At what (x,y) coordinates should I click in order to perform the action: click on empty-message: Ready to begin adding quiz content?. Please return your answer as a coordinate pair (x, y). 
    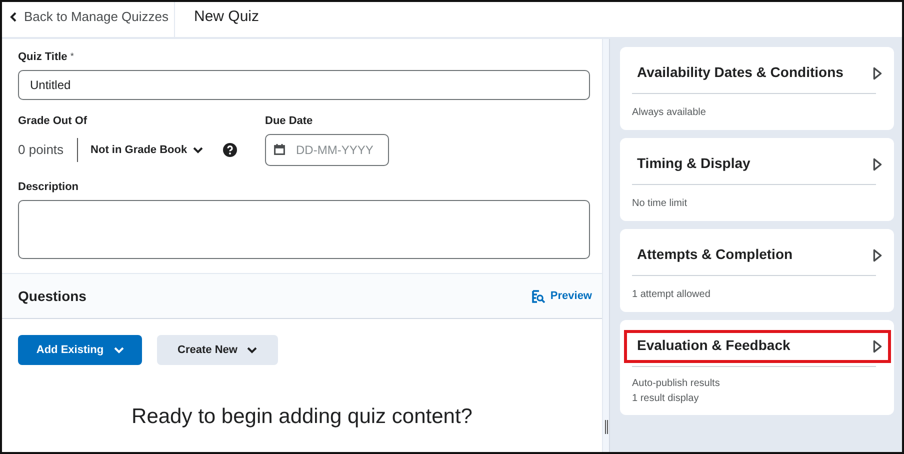
    Looking at the image, I should click on (302, 417).